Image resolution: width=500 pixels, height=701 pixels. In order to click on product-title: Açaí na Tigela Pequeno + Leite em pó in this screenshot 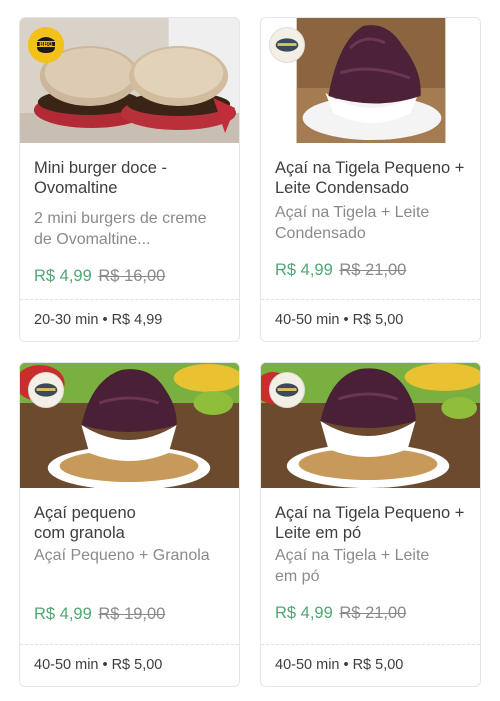, I will do `click(370, 523)`.